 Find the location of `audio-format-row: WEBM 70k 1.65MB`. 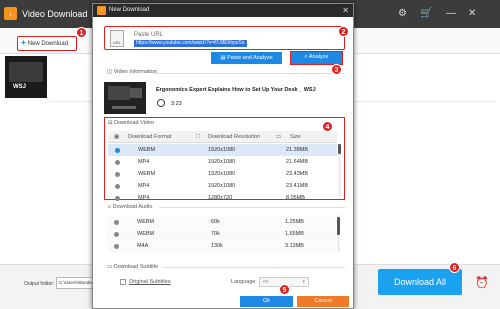

audio-format-row: WEBM 70k 1.65MB is located at coordinates (221, 234).